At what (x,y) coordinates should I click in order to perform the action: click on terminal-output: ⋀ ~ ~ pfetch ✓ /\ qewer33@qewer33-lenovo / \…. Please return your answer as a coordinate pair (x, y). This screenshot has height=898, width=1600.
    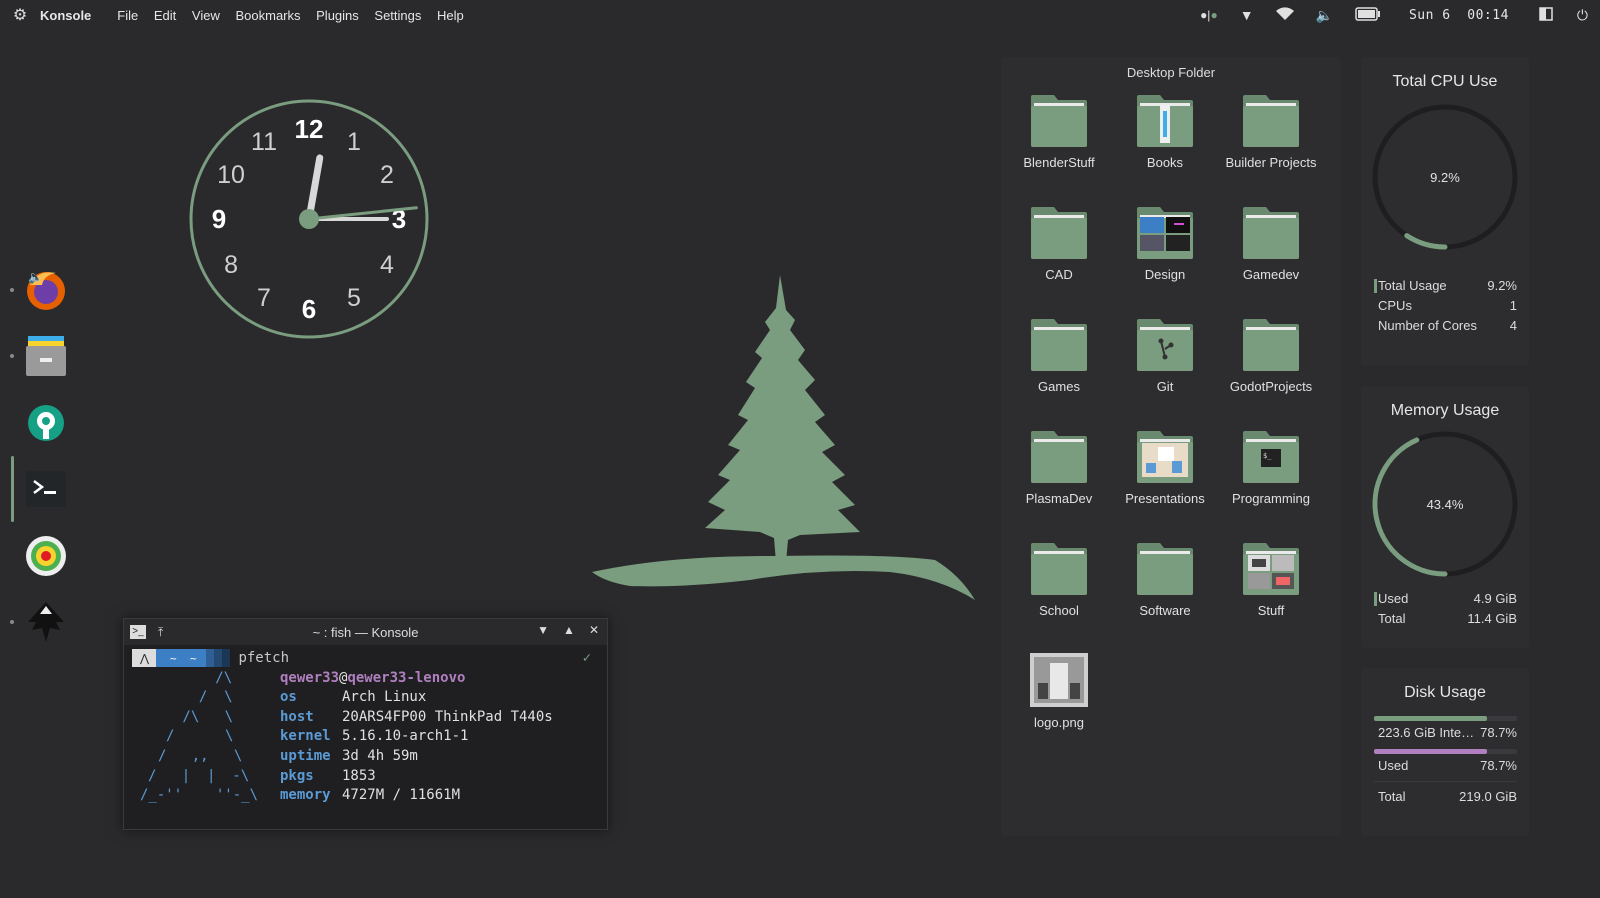
    Looking at the image, I should click on (365, 727).